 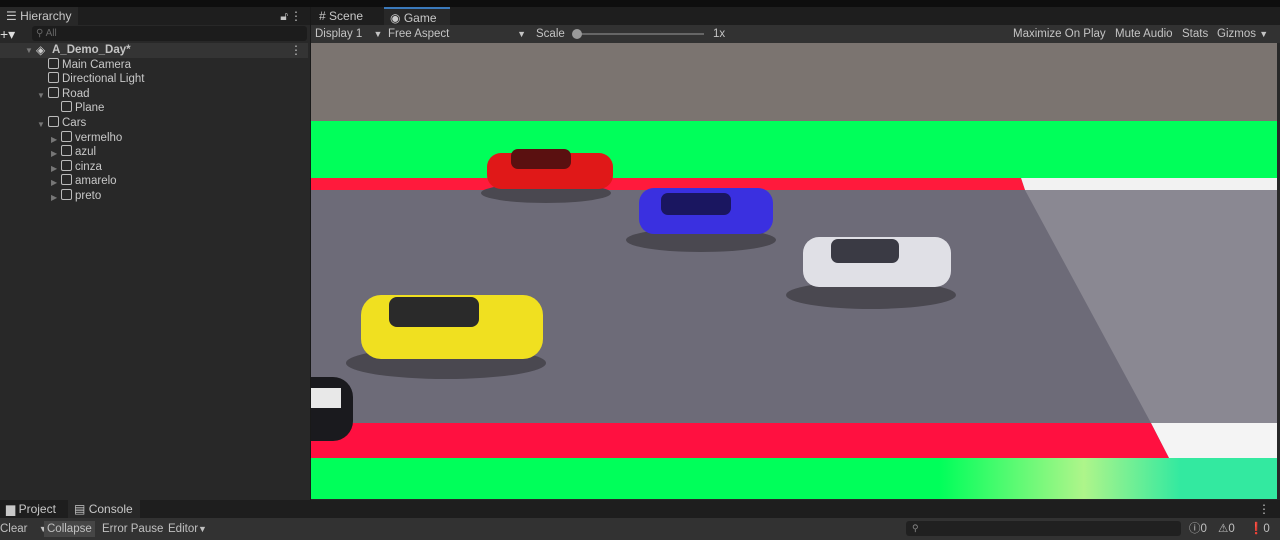 What do you see at coordinates (1149, 184) in the screenshot?
I see `curb-top-white` at bounding box center [1149, 184].